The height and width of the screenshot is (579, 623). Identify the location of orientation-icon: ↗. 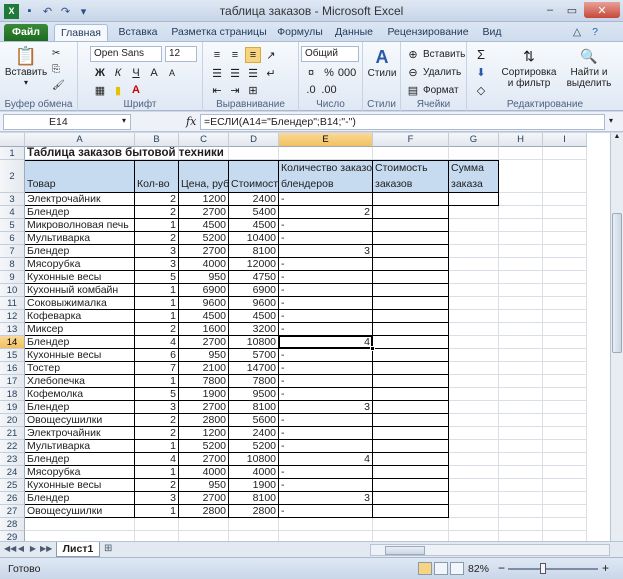
(271, 55).